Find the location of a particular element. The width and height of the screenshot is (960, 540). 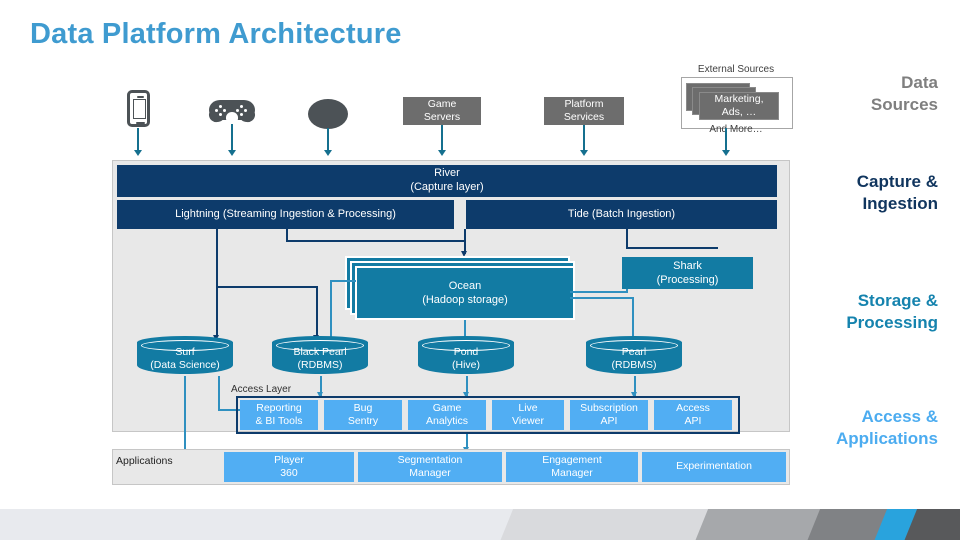

game-controller-icon is located at coordinates (232, 111).